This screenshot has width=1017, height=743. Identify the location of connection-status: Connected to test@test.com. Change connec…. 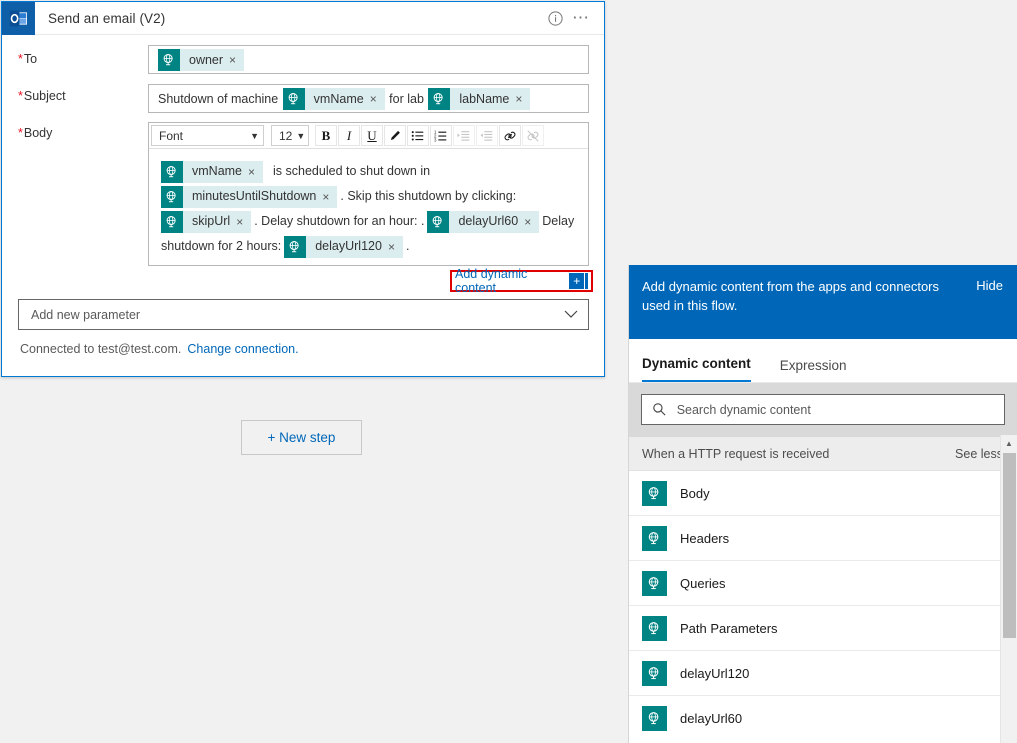
(159, 349).